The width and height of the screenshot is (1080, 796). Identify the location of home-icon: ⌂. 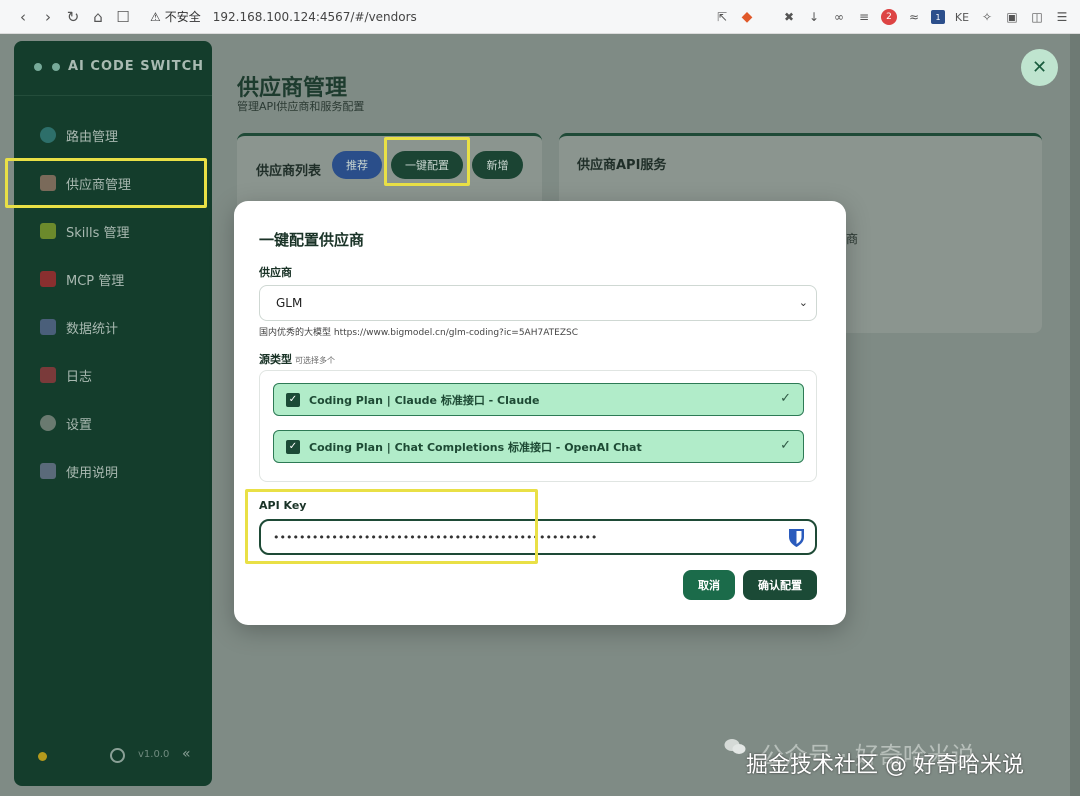
(98, 17).